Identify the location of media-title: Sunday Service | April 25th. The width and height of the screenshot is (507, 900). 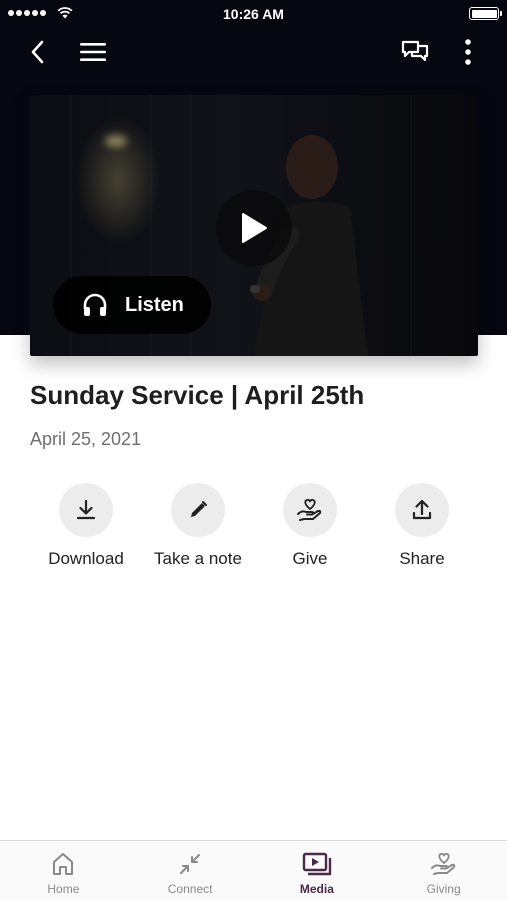
(197, 395).